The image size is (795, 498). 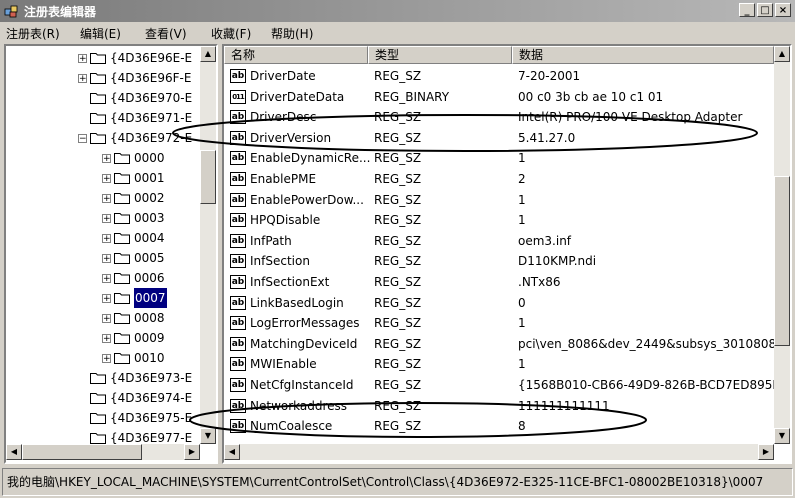 I want to click on tree-scroll-right-arrow-icon: ▶, so click(x=192, y=452).